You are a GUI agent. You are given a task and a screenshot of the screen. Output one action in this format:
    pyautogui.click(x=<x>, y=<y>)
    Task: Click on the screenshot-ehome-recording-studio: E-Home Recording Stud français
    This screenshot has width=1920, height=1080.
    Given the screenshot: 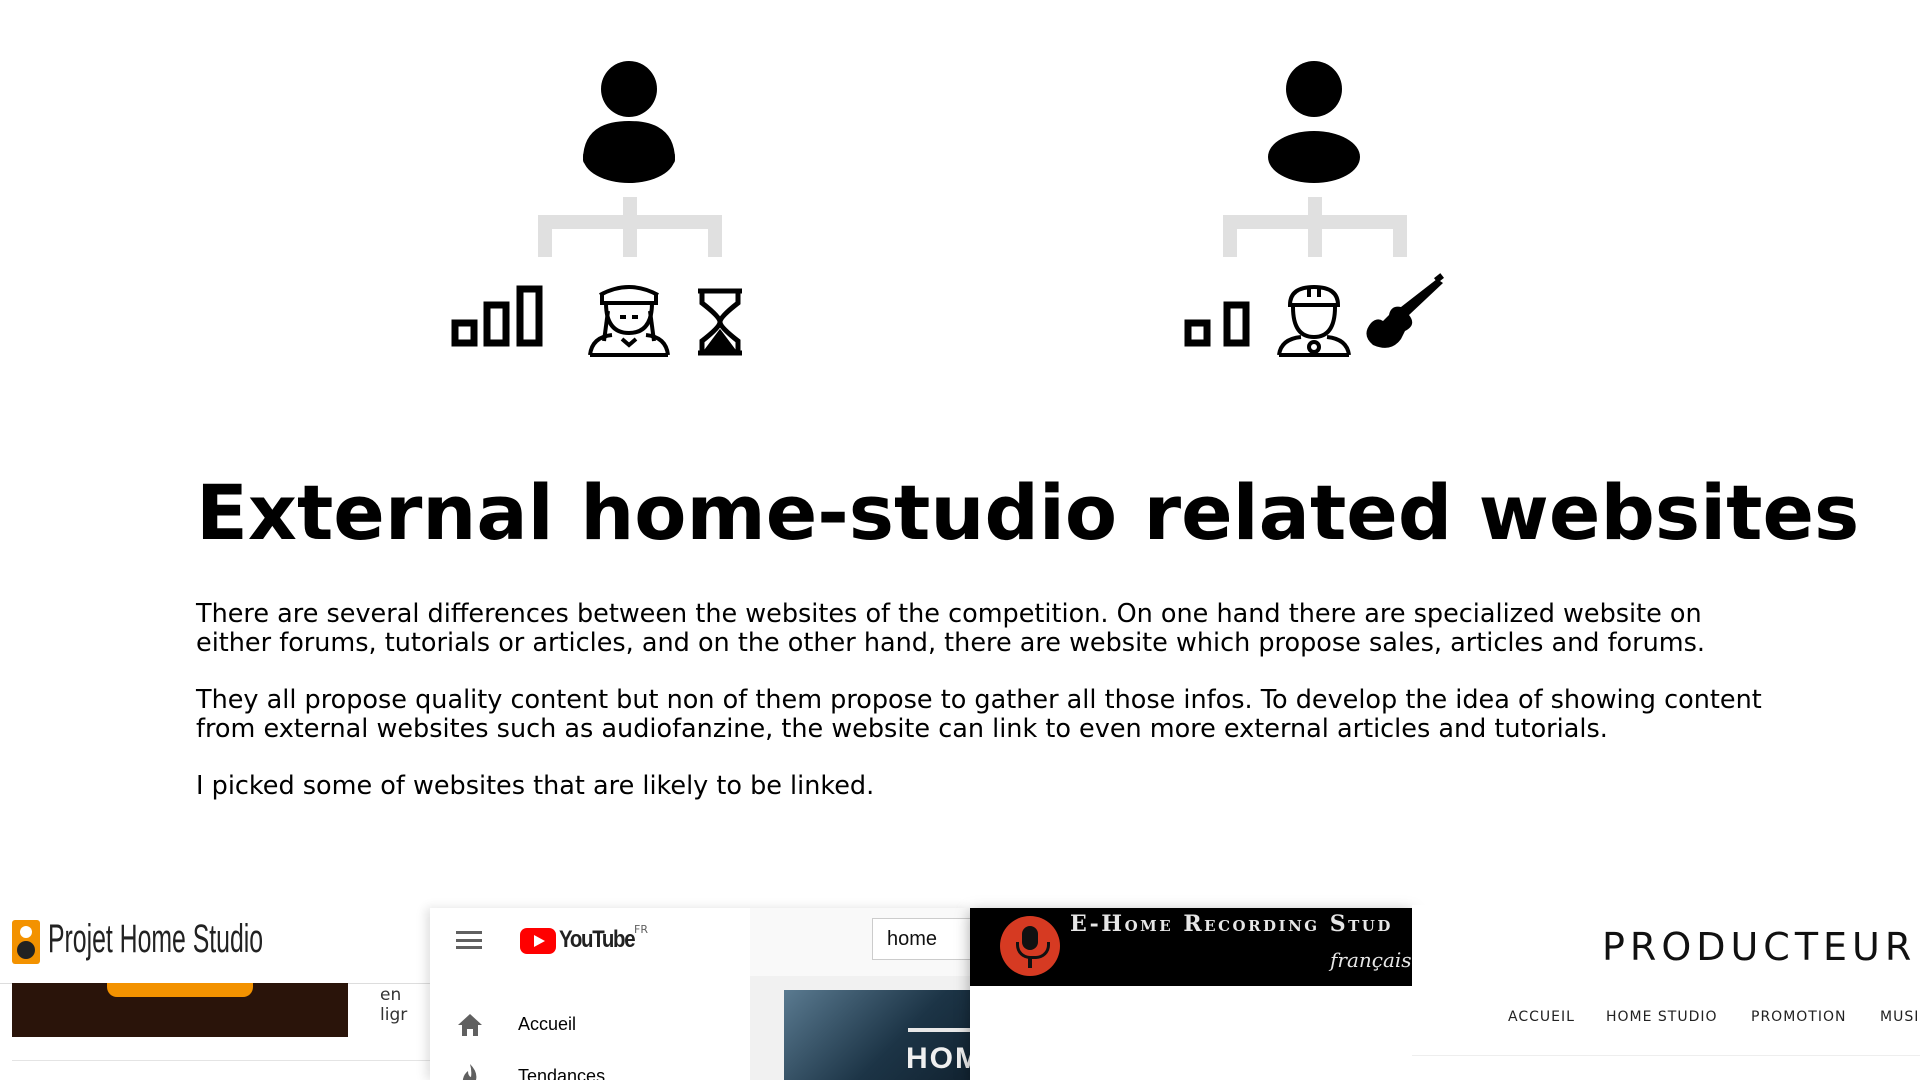 What is the action you would take?
    pyautogui.click(x=1191, y=994)
    